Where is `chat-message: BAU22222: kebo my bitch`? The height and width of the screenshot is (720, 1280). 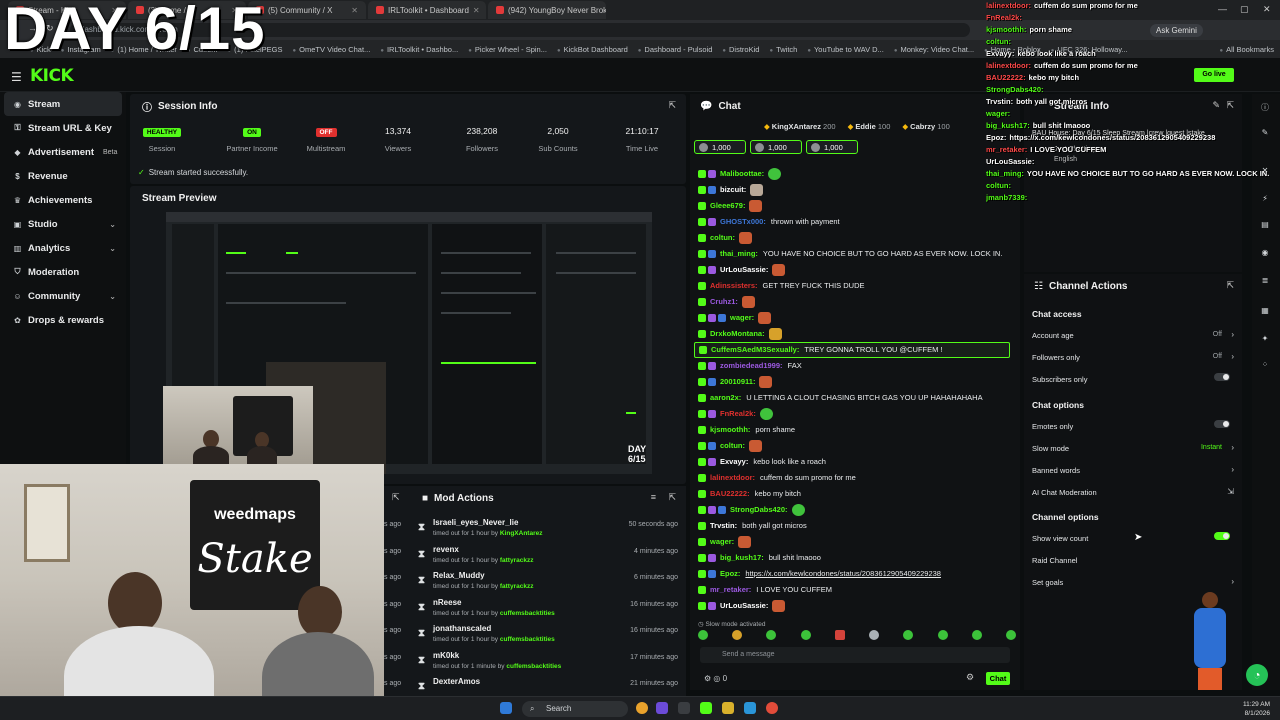
chat-message: BAU22222: kebo my bitch is located at coordinates (857, 494).